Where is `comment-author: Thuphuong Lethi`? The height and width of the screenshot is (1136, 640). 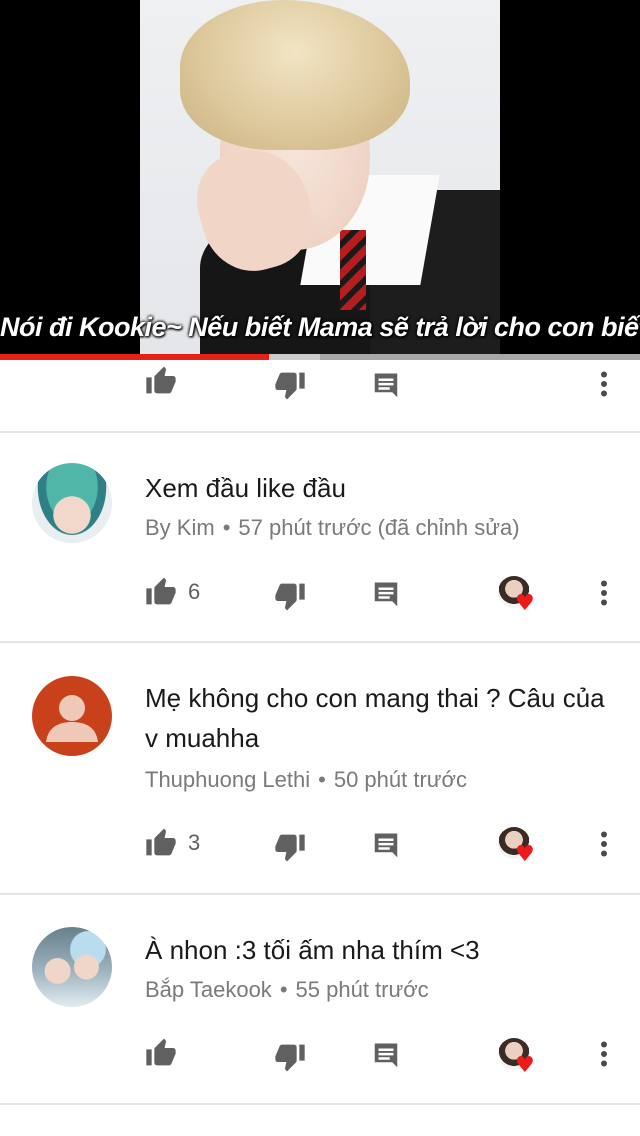
comment-author: Thuphuong Lethi is located at coordinates (227, 779).